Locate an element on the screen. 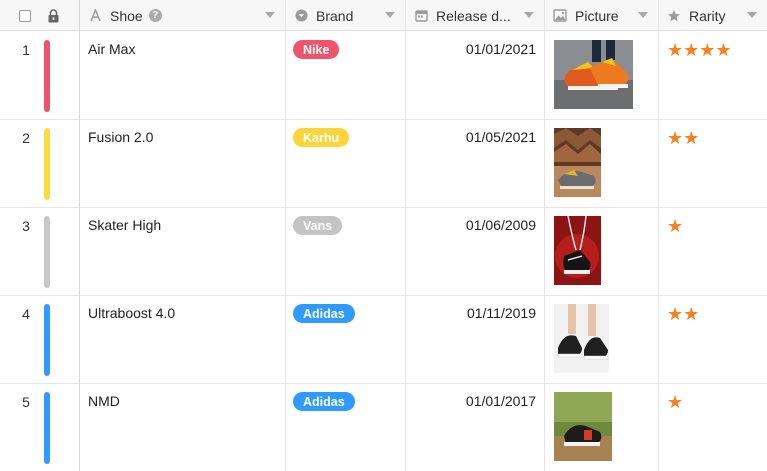 This screenshot has height=471, width=767. single-select-icon is located at coordinates (301, 16).